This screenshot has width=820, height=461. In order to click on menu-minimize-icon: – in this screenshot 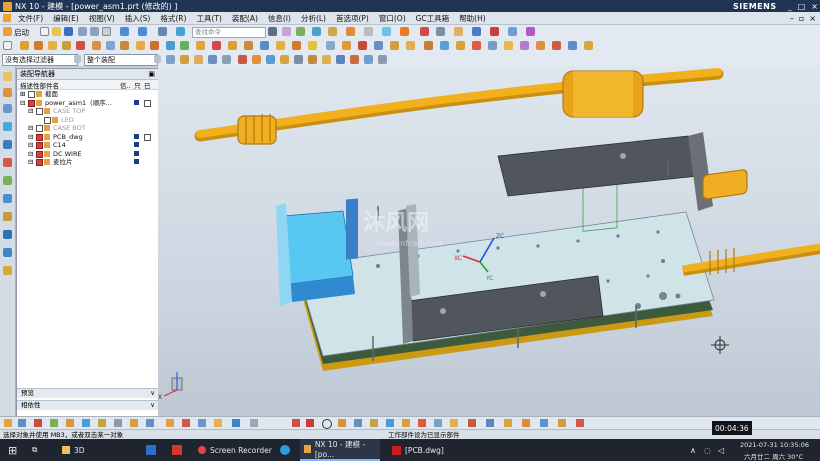, I will do `click(792, 18)`.